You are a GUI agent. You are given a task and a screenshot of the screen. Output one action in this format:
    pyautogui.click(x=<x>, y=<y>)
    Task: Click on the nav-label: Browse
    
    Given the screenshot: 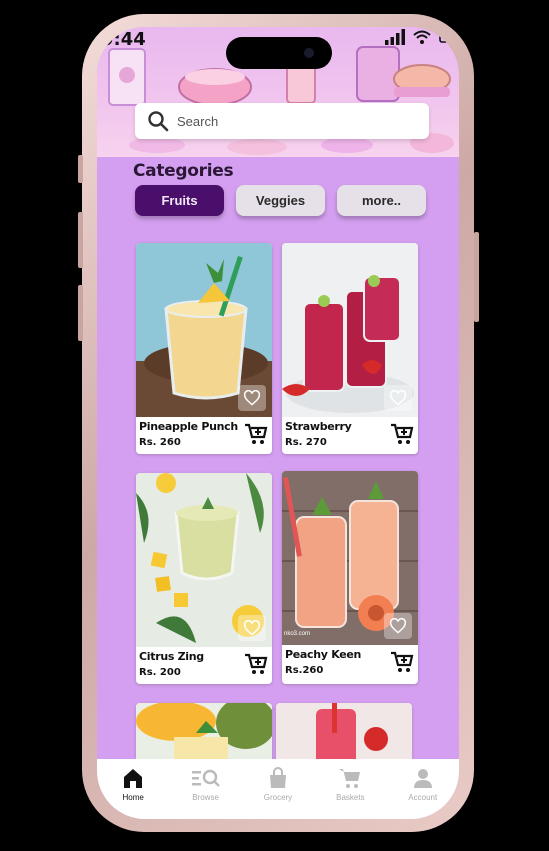 What is the action you would take?
    pyautogui.click(x=205, y=797)
    